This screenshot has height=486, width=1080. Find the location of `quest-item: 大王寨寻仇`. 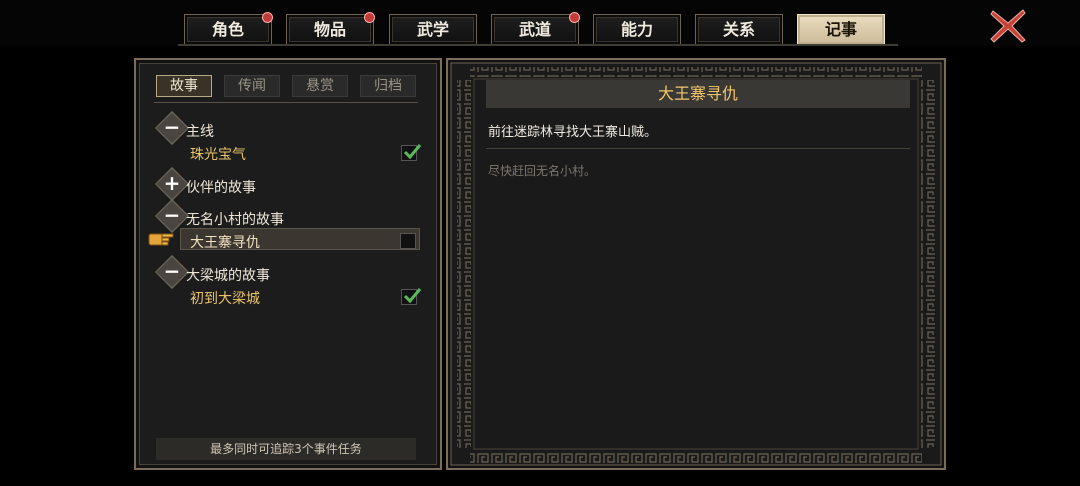

quest-item: 大王寨寻仇 is located at coordinates (225, 242).